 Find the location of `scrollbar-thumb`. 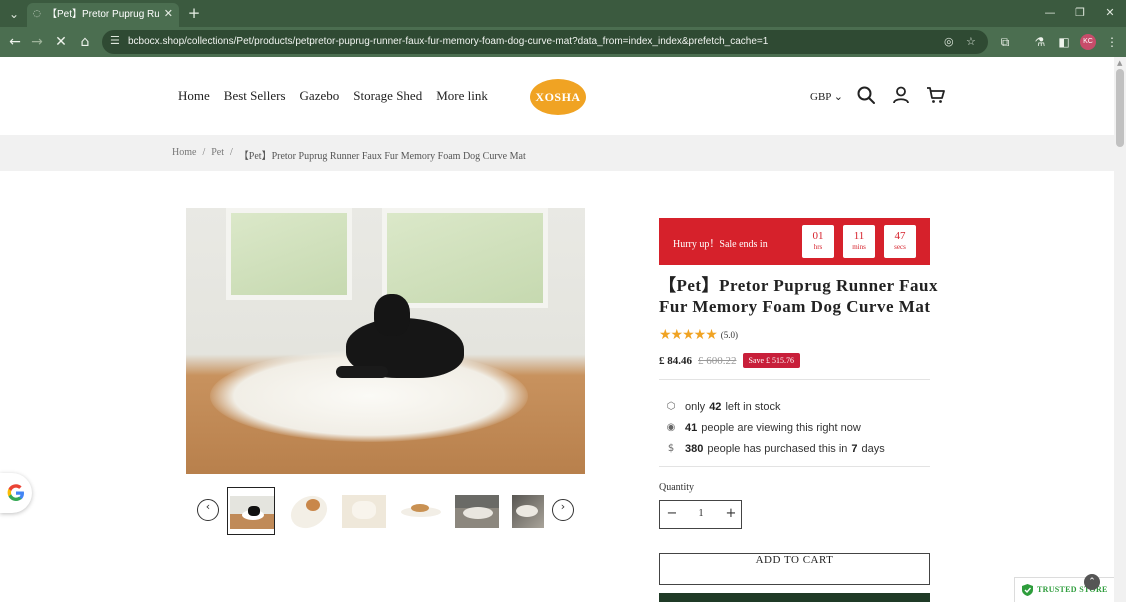

scrollbar-thumb is located at coordinates (1120, 108).